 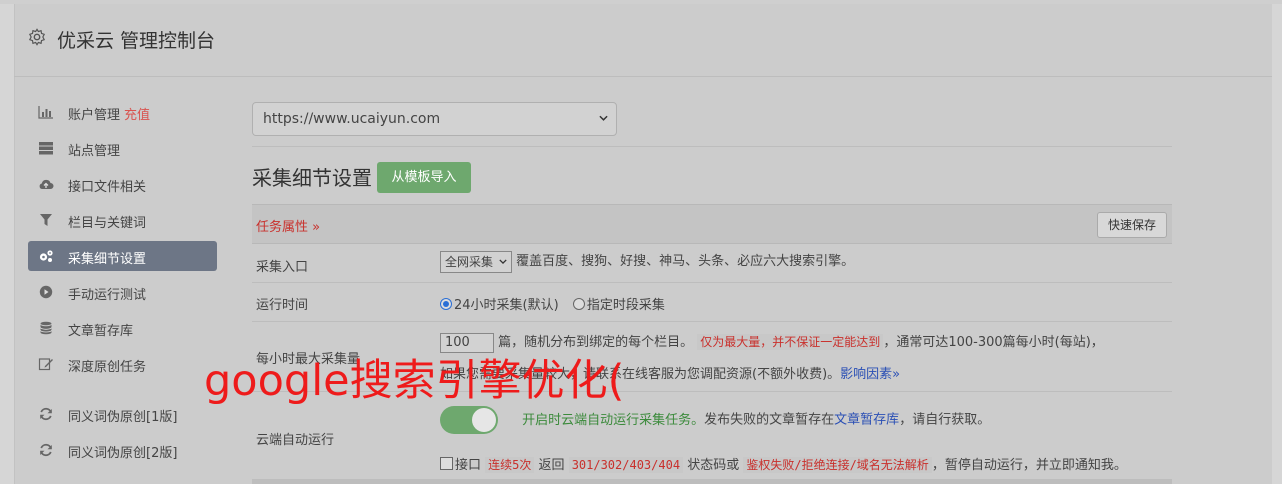 What do you see at coordinates (45, 112) in the screenshot?
I see `bar-chart-icon` at bounding box center [45, 112].